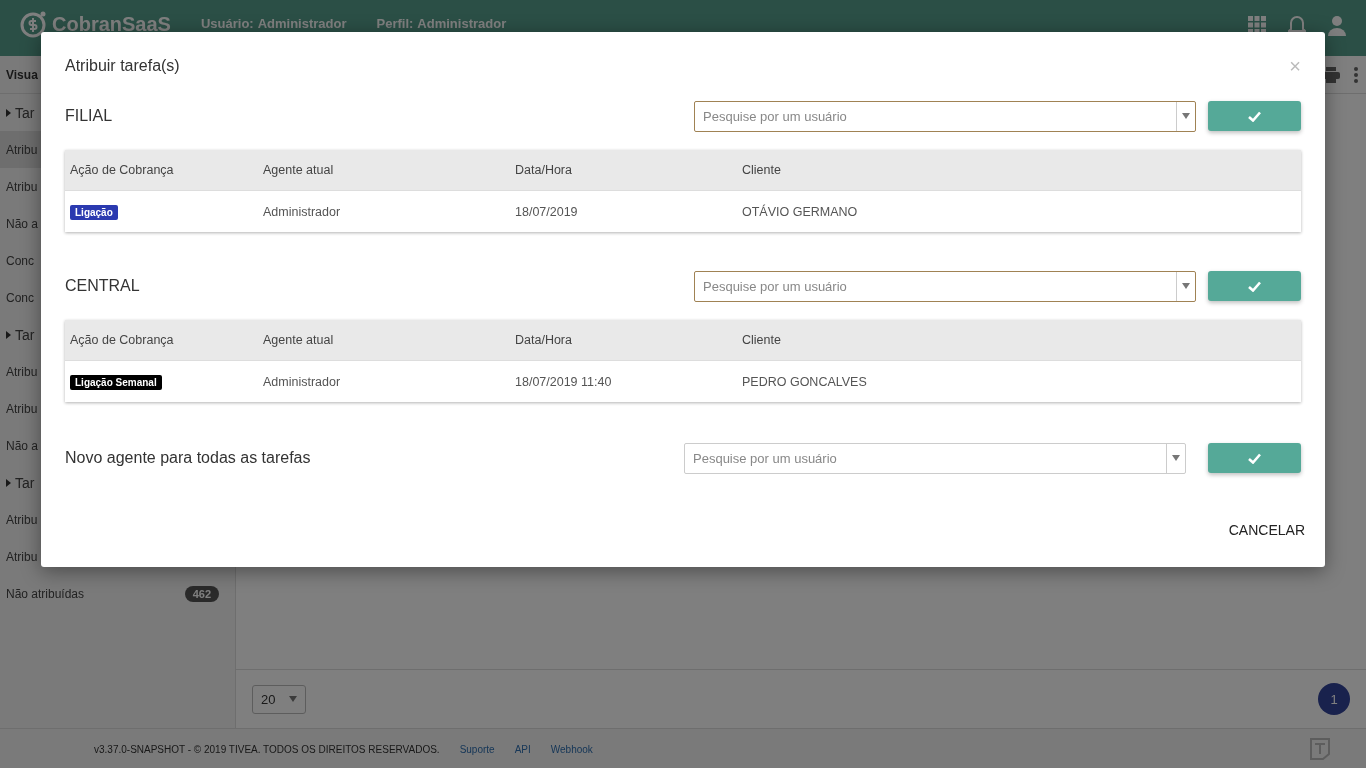  Describe the element at coordinates (20, 260) in the screenshot. I see `sidebar-item-label: Conc` at that location.